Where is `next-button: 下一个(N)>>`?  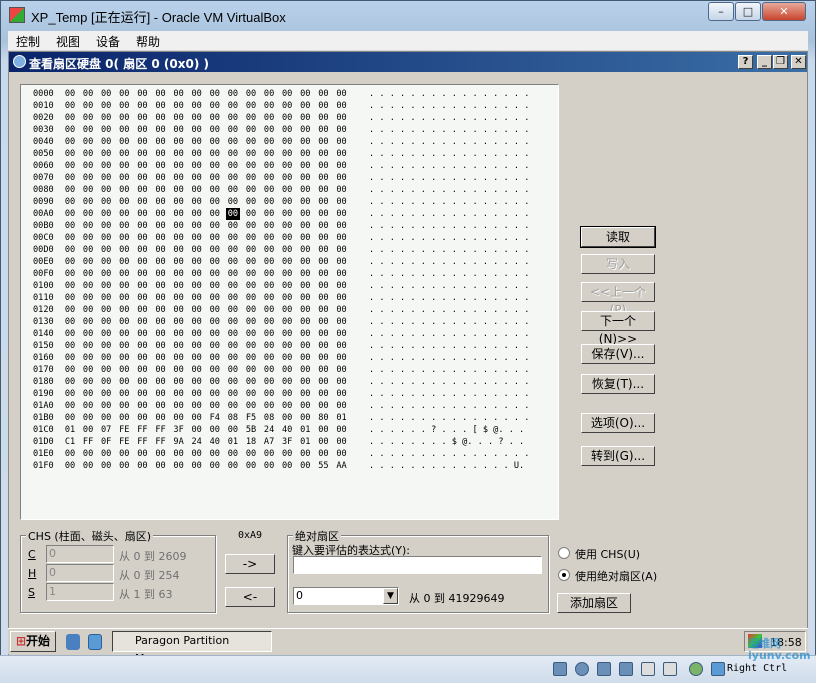
next-button: 下一个(N)>> is located at coordinates (618, 328).